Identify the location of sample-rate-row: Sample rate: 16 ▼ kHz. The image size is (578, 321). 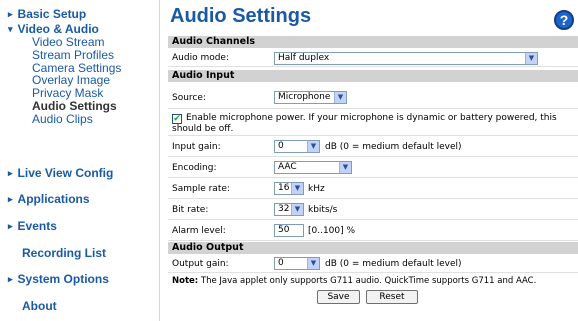
(373, 189).